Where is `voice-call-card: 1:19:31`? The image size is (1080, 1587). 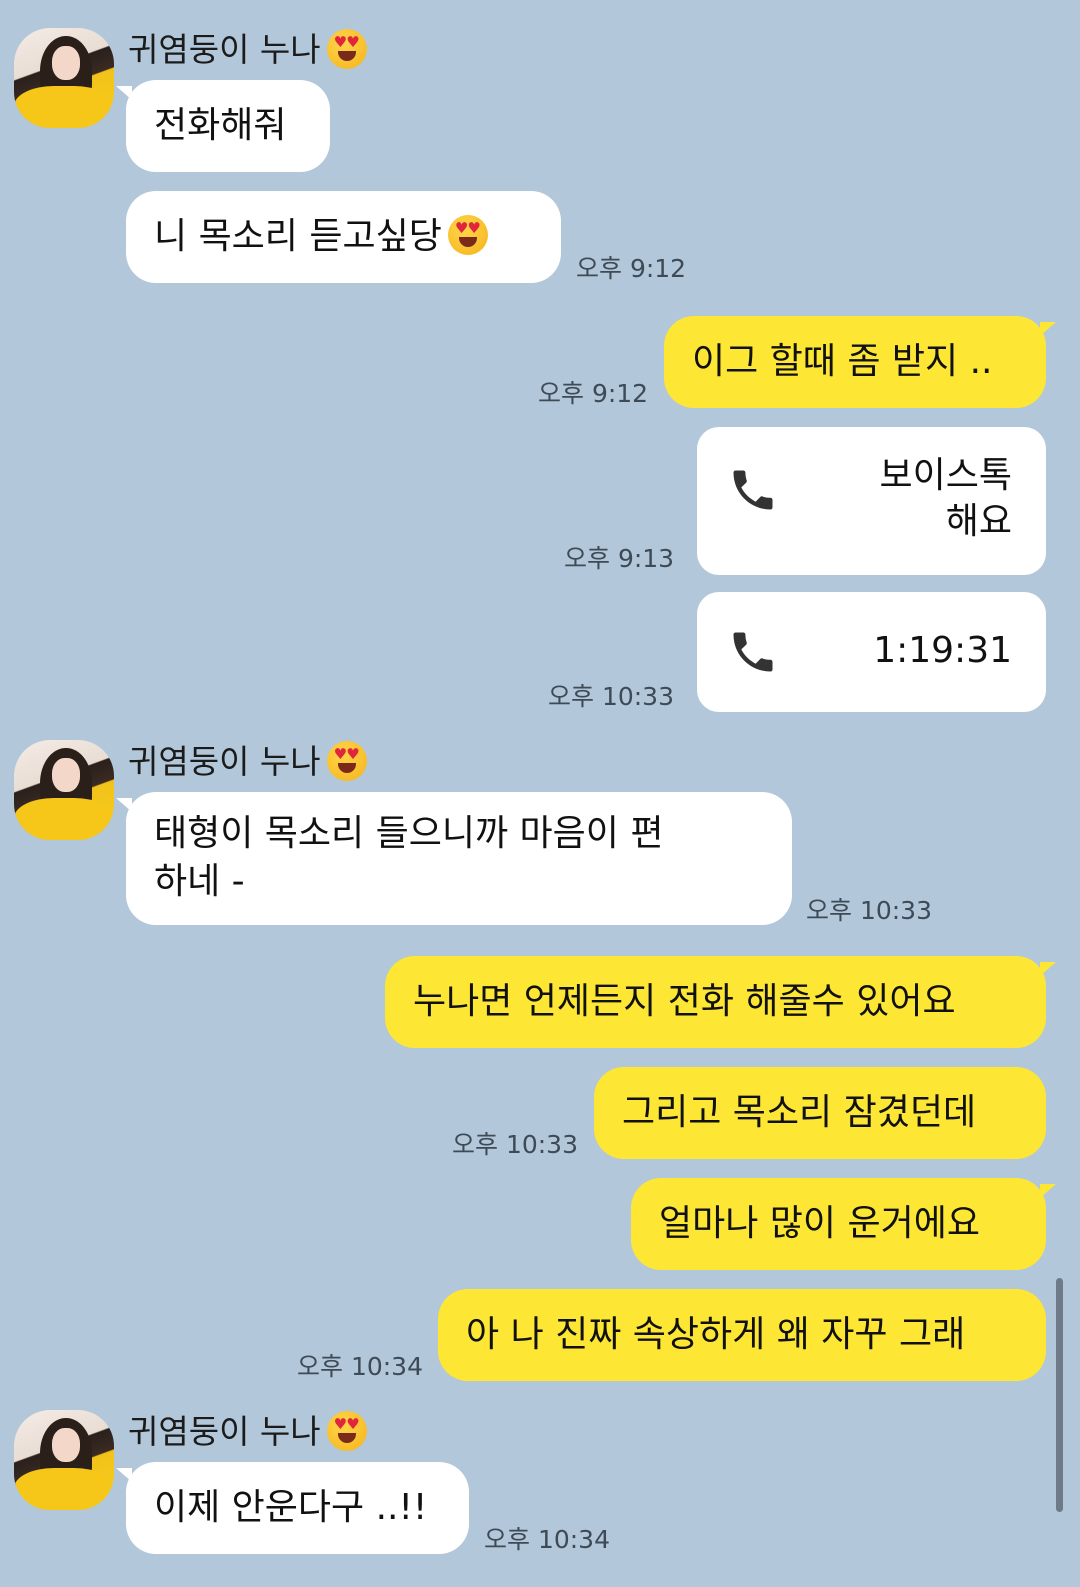
voice-call-card: 1:19:31 is located at coordinates (871, 652).